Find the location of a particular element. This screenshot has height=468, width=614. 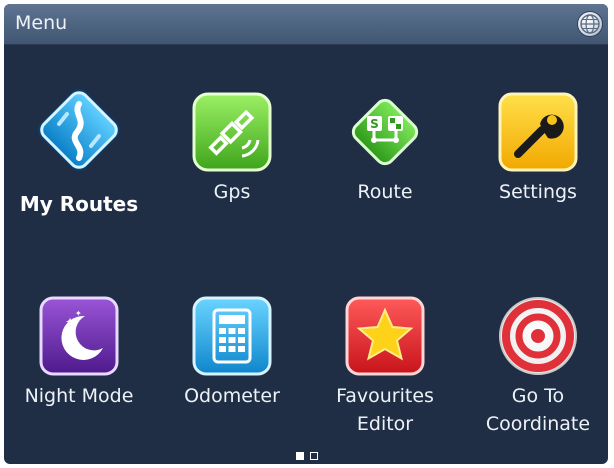

menu-item-label-line2: Coordinate is located at coordinates (538, 424).